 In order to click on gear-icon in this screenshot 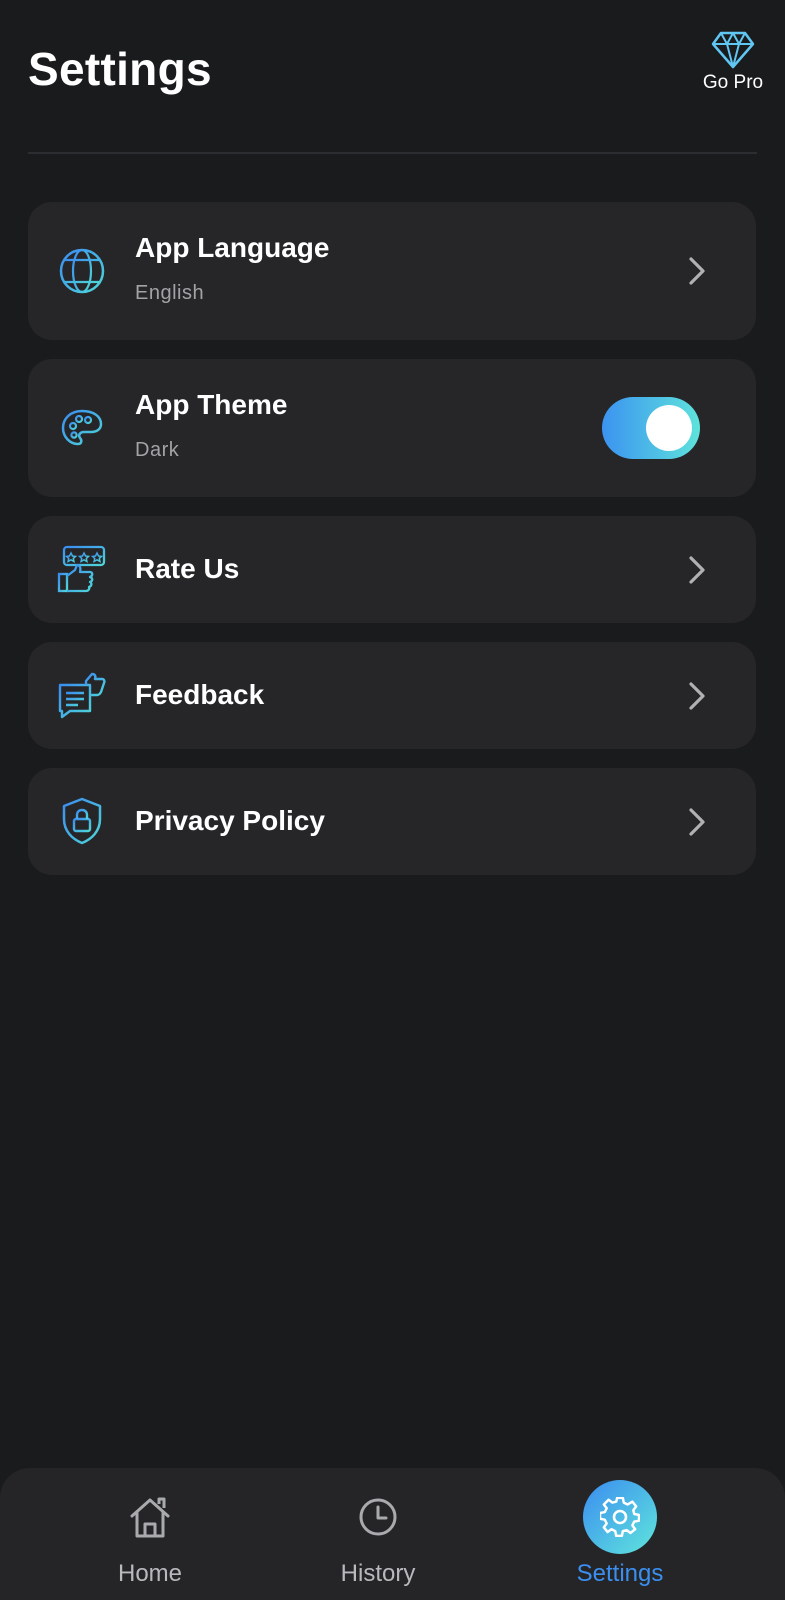, I will do `click(620, 1517)`.